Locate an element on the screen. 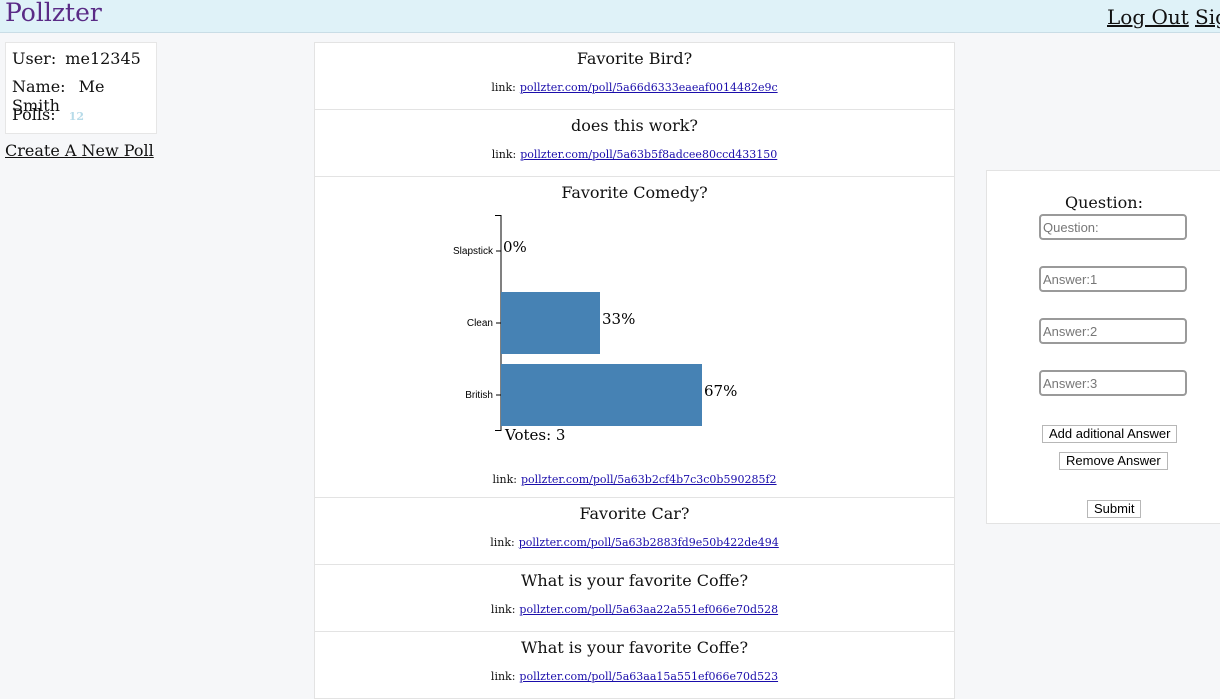 The image size is (1220, 699). brand-logo: Pollzter is located at coordinates (53, 13).